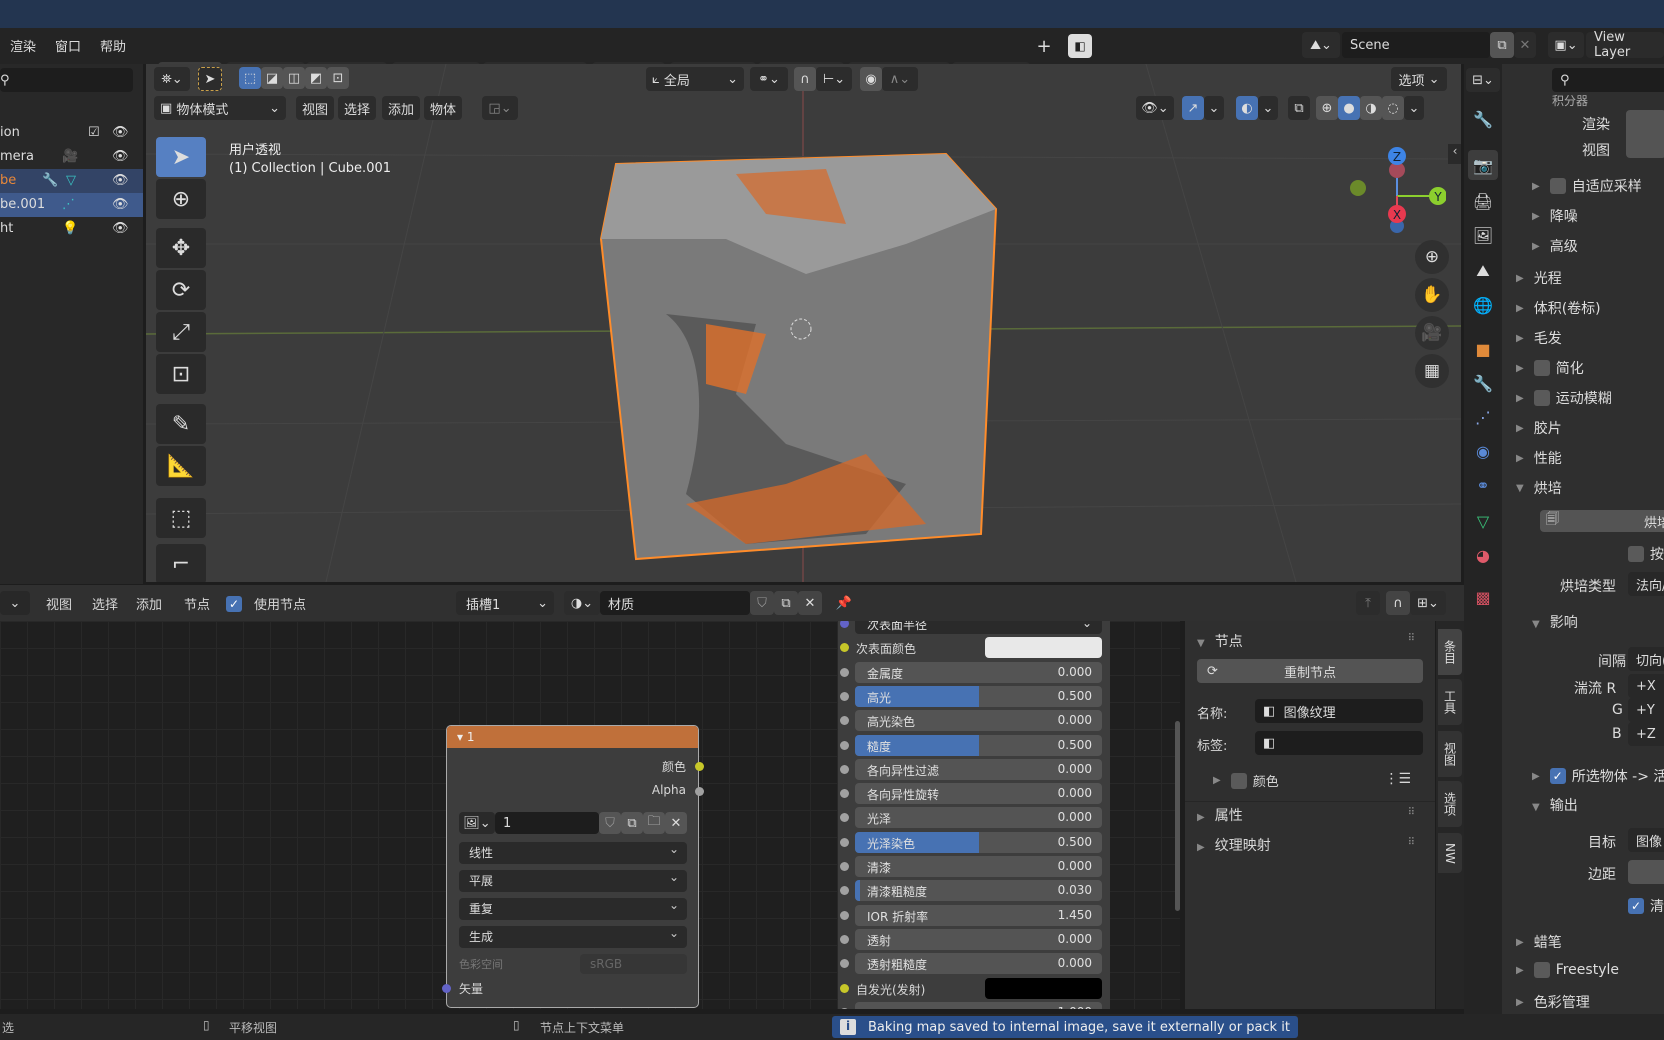  What do you see at coordinates (446, 988) in the screenshot?
I see `vector-input-socket` at bounding box center [446, 988].